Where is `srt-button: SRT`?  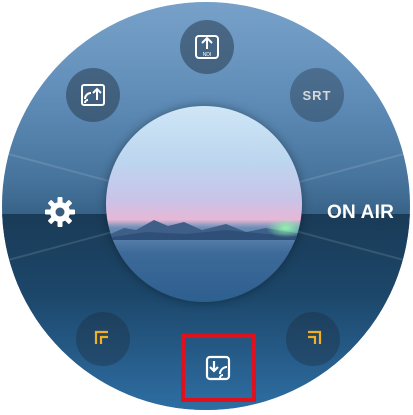
srt-button: SRT is located at coordinates (317, 95).